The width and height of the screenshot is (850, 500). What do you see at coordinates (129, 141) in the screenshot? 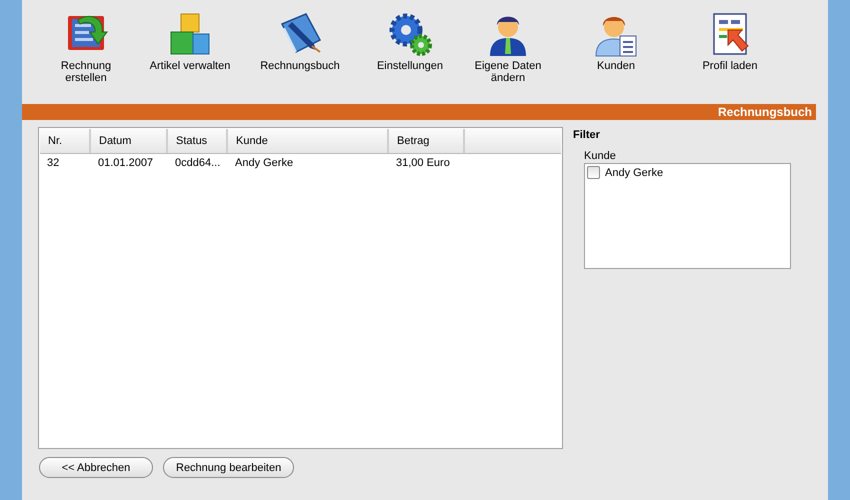
I see `column-header: Datum` at bounding box center [129, 141].